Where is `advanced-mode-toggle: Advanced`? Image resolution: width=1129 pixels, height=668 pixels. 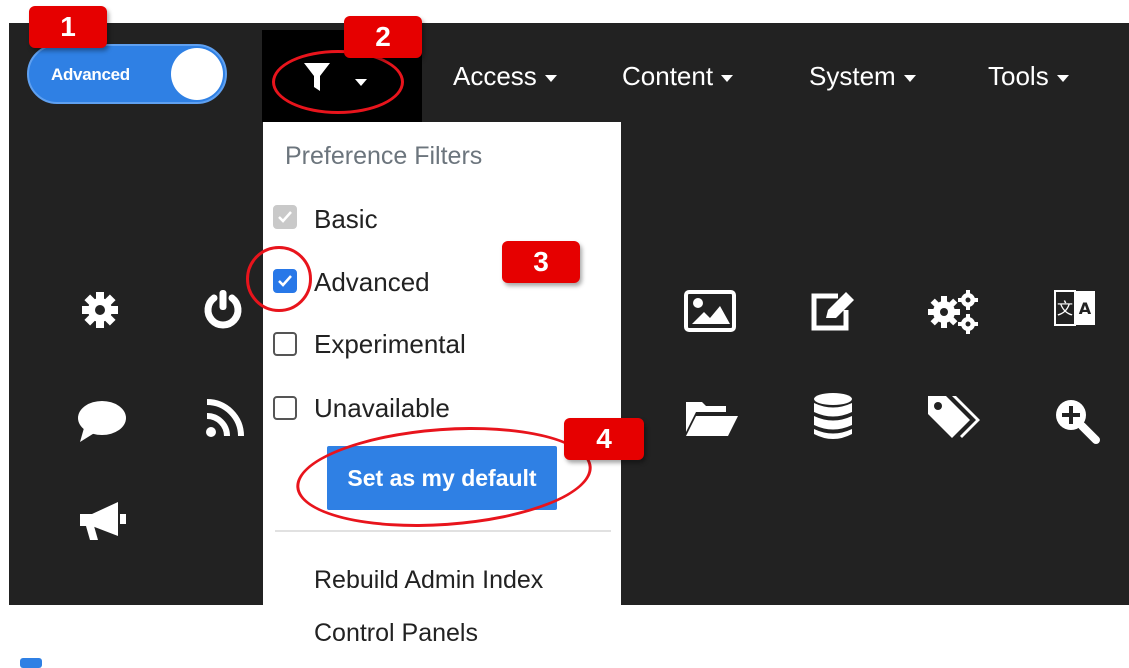 advanced-mode-toggle: Advanced is located at coordinates (127, 74).